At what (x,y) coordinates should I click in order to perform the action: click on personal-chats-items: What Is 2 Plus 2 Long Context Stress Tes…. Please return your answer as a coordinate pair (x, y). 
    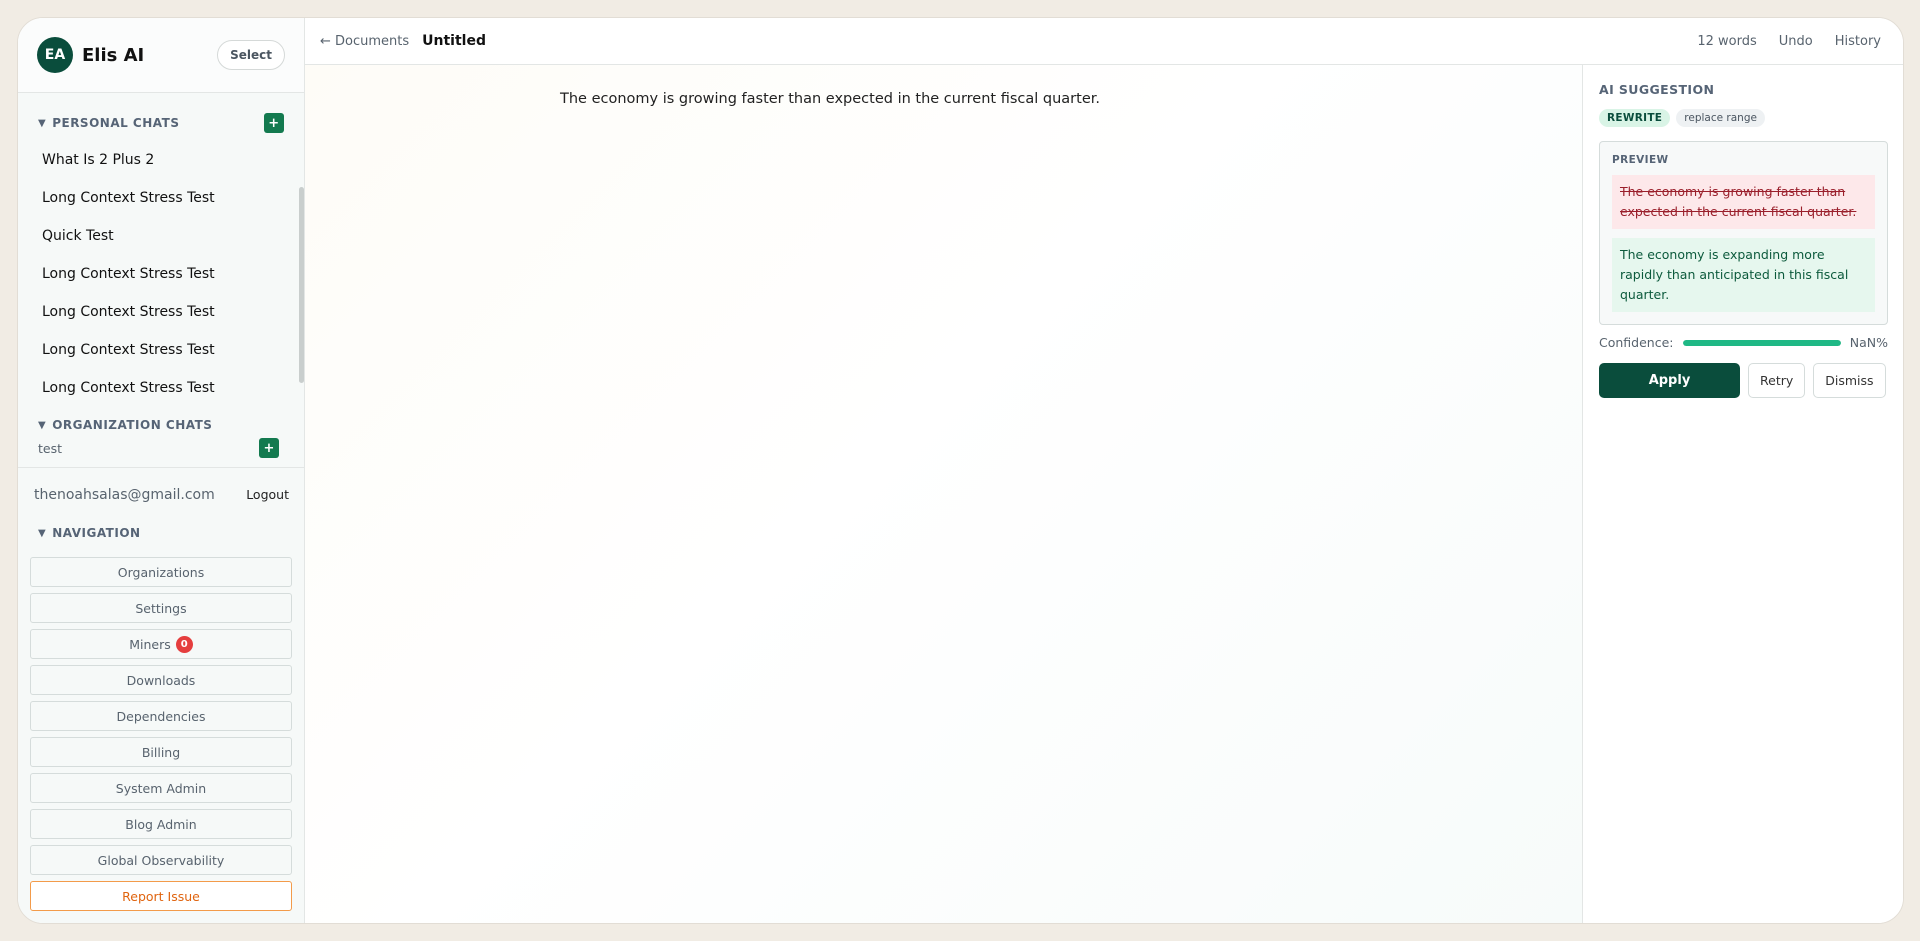
    Looking at the image, I should click on (161, 274).